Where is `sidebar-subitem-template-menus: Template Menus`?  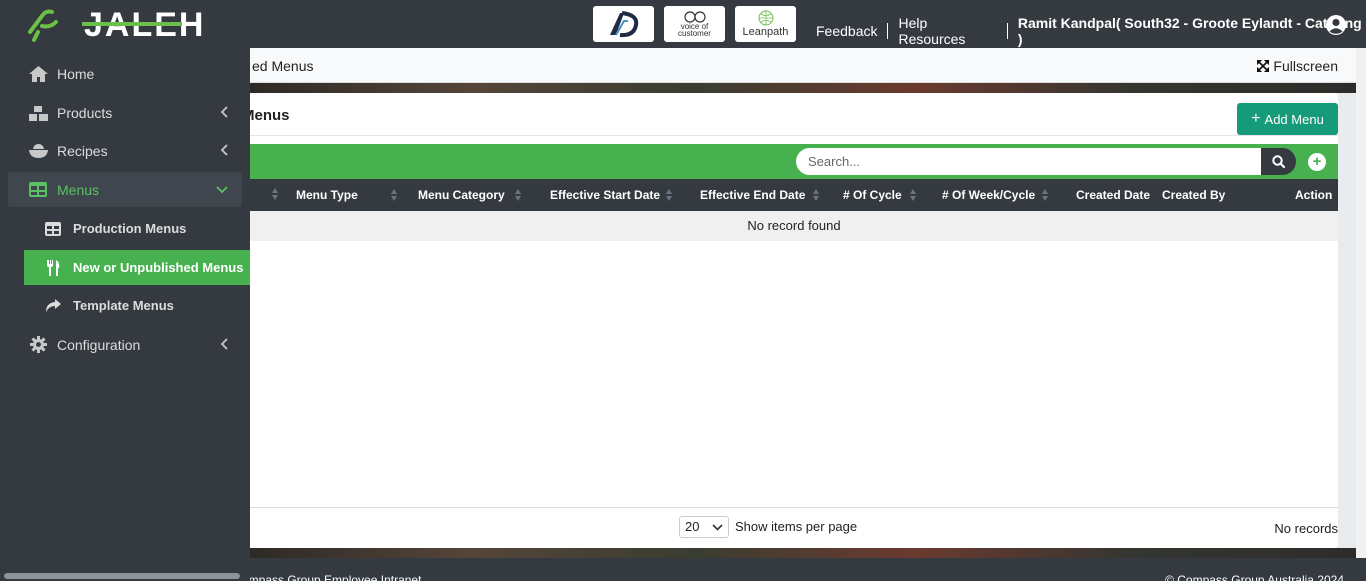 sidebar-subitem-template-menus: Template Menus is located at coordinates (137, 305).